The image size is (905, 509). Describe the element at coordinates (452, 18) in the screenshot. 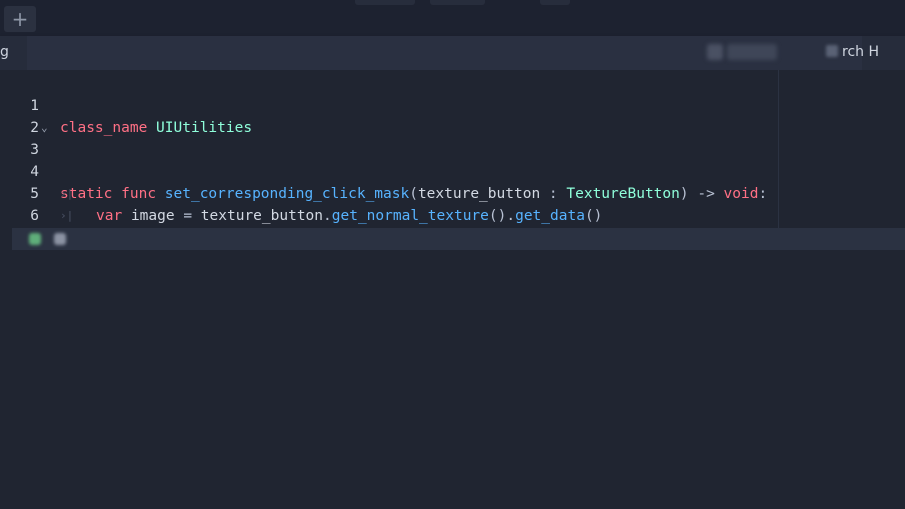

I see `tab-strip: +` at that location.